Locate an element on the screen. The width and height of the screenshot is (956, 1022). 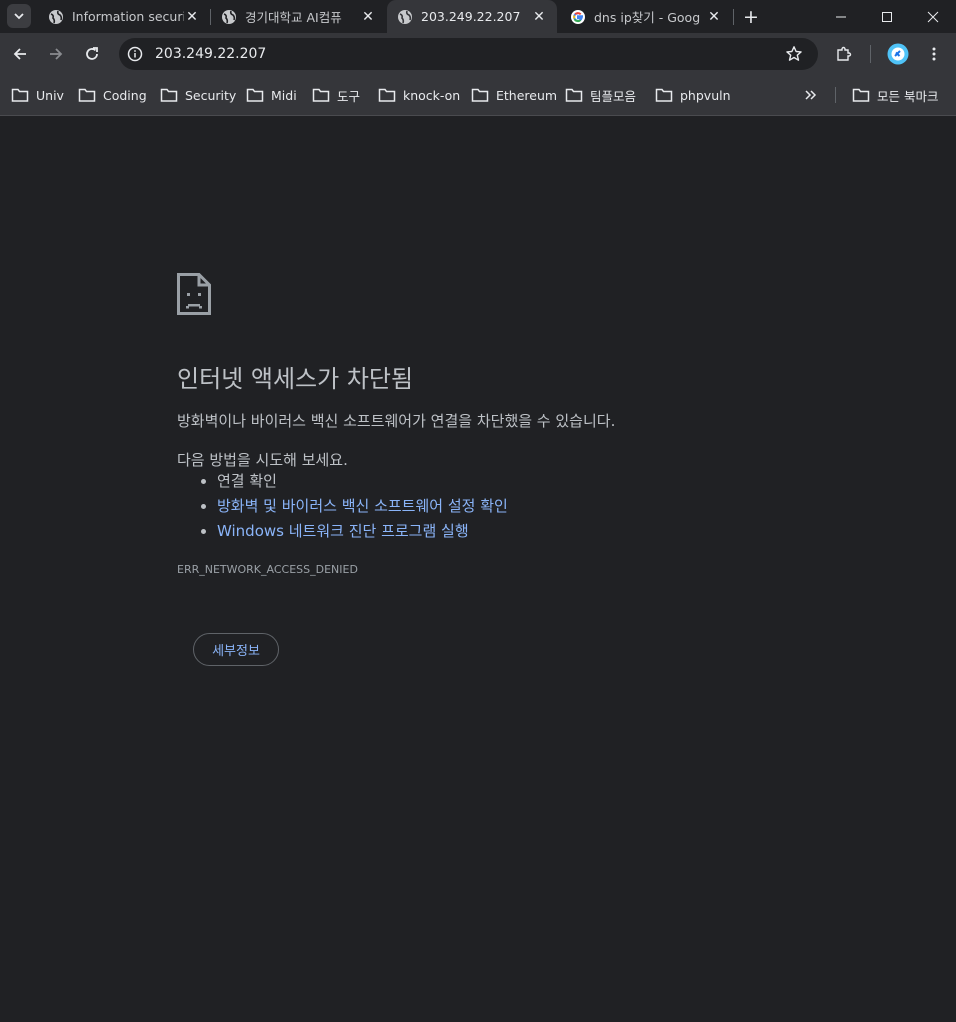
bookmark-folder-tools: 도구 is located at coordinates (336, 95).